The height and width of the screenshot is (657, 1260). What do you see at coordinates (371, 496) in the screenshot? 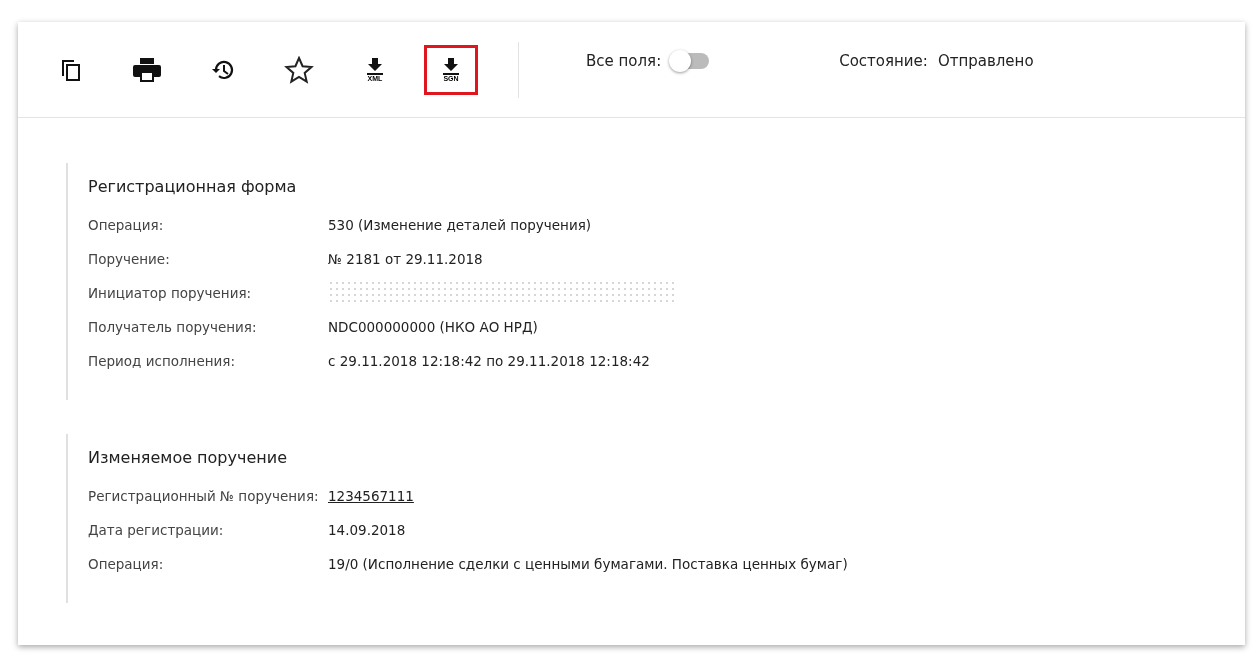
I see `field-link: 1234567111` at bounding box center [371, 496].